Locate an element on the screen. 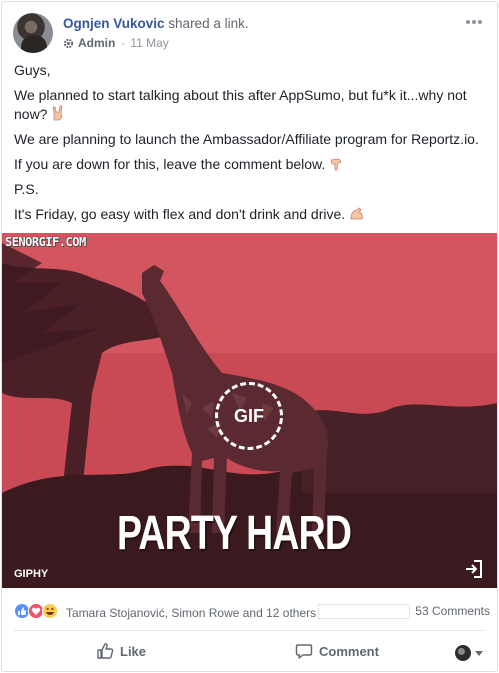 The width and height of the screenshot is (499, 673). rock-hand-emoji-icon is located at coordinates (57, 113).